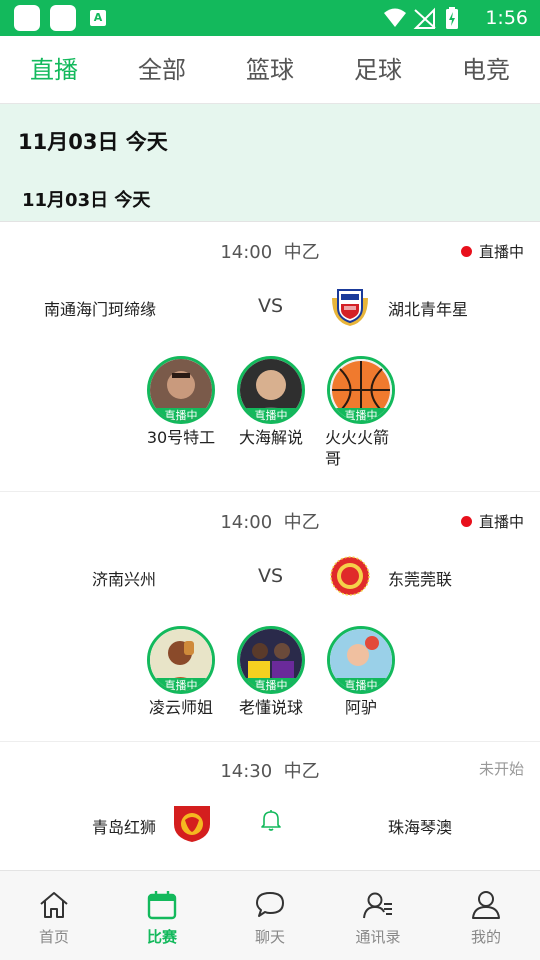 This screenshot has height=960, width=540. What do you see at coordinates (357, 448) in the screenshot?
I see `anchor-name: 火火火箭哥` at bounding box center [357, 448].